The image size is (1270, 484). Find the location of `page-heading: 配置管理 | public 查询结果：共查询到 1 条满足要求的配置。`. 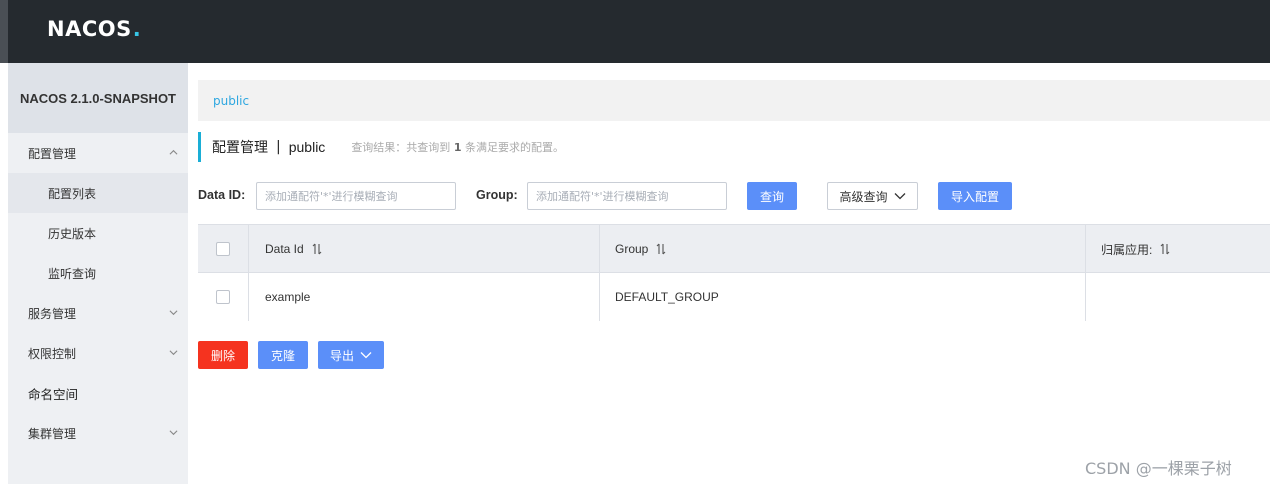

page-heading: 配置管理 | public 查询结果：共查询到 1 条满足要求的配置。 is located at coordinates (381, 147).